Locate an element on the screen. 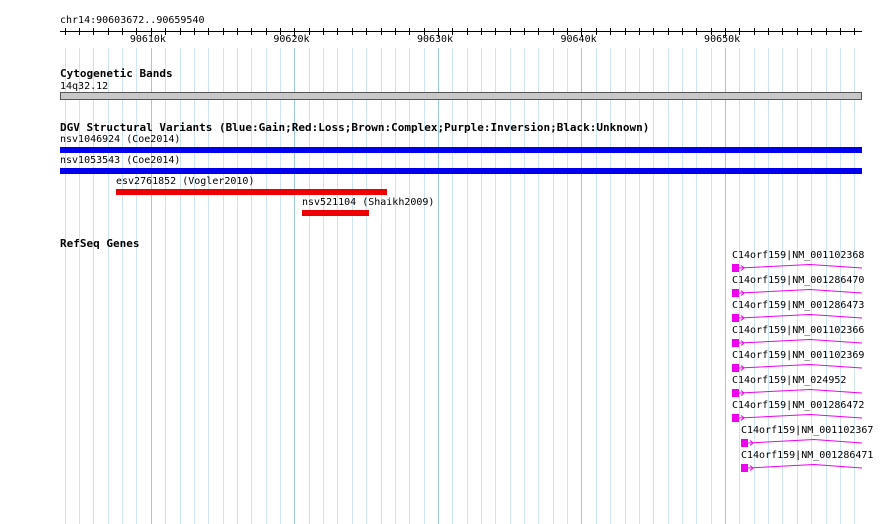 This screenshot has width=890, height=524. ruler-tick-label: 90630k is located at coordinates (435, 39).